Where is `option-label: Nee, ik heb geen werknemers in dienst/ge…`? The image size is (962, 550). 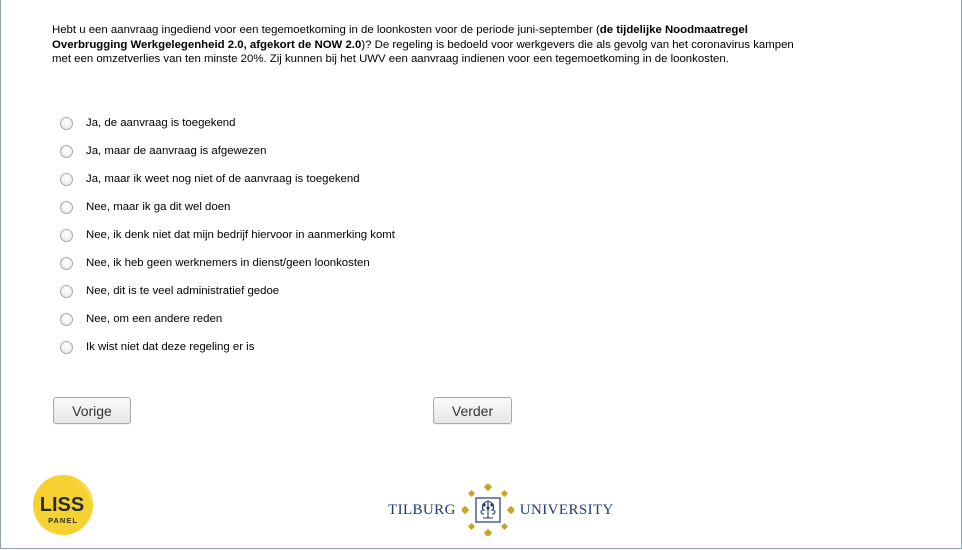 option-label: Nee, ik heb geen werknemers in dienst/ge… is located at coordinates (228, 263).